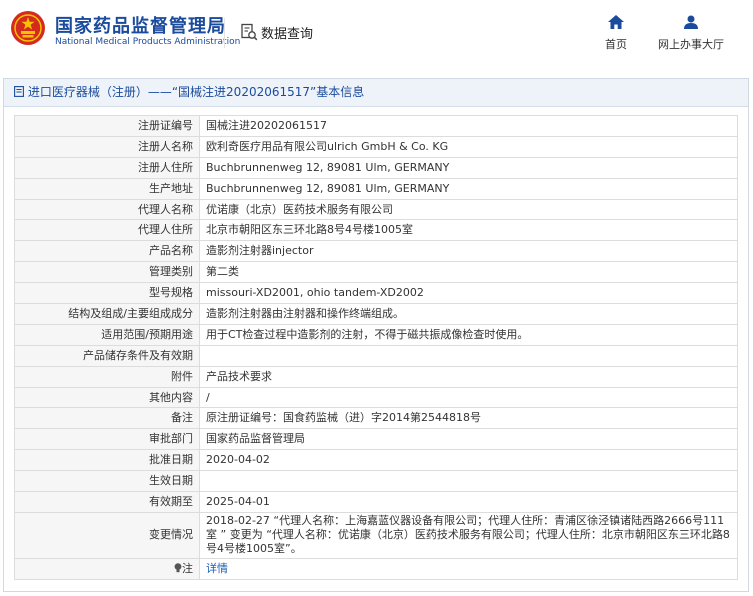 Image resolution: width=753 pixels, height=596 pixels. Describe the element at coordinates (107, 293) in the screenshot. I see `row-label: 型号规格` at that location.